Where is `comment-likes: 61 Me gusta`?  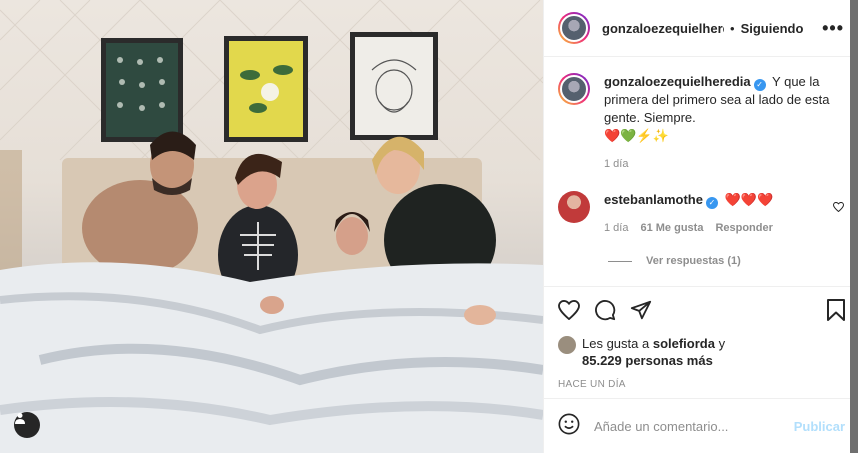 comment-likes: 61 Me gusta is located at coordinates (671, 228).